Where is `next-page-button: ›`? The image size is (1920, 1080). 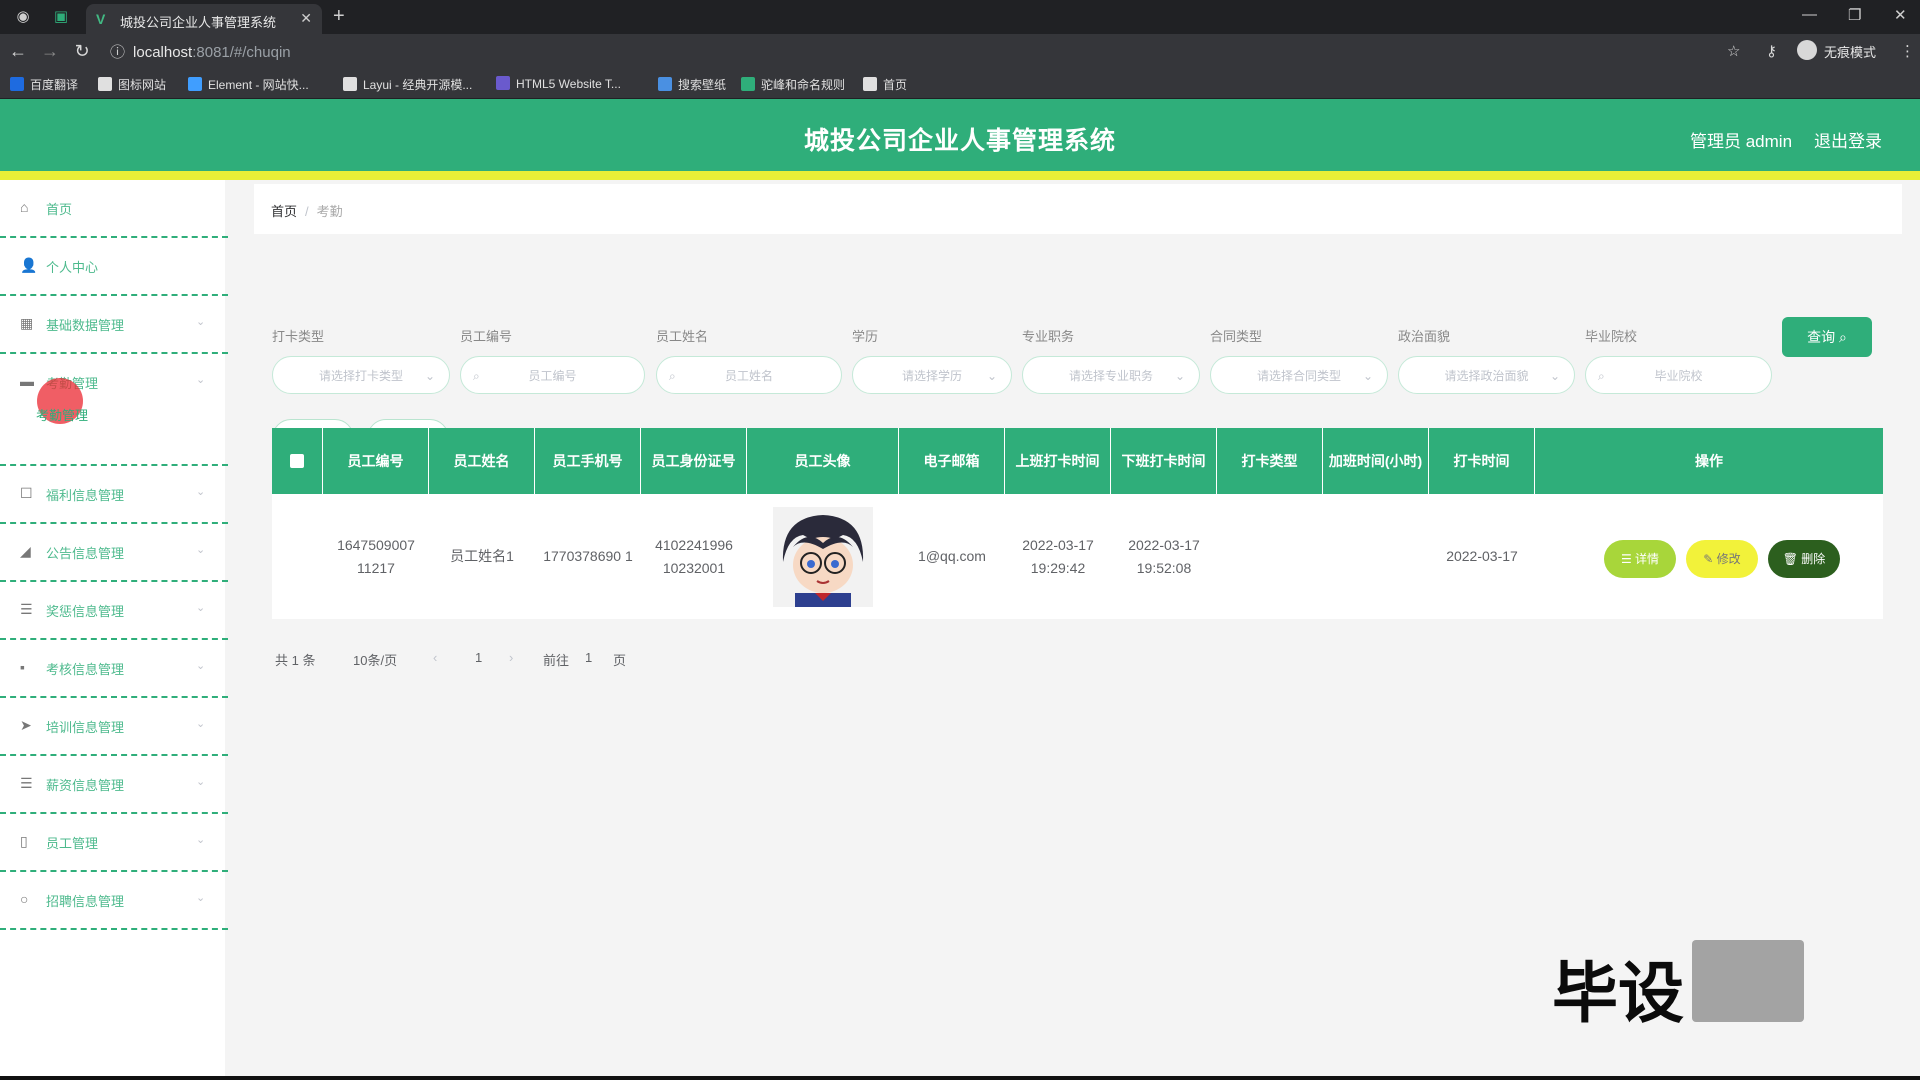
next-page-button: › is located at coordinates (511, 657).